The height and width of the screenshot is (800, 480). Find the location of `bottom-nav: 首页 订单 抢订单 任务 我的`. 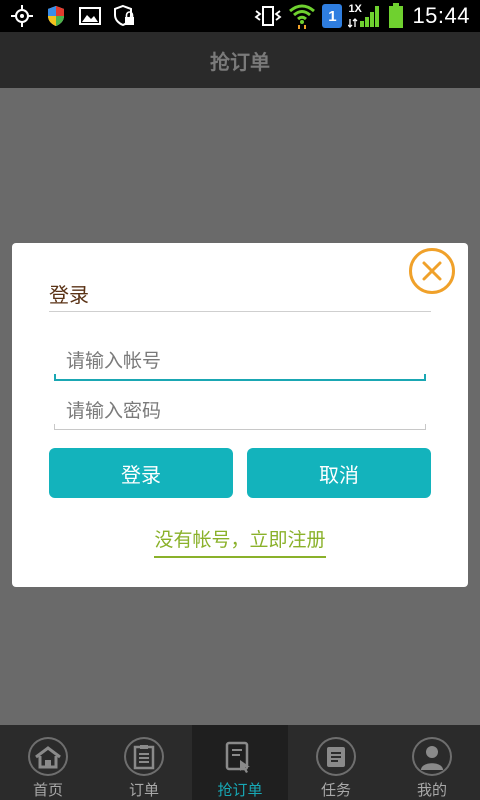

bottom-nav: 首页 订单 抢订单 任务 我的 is located at coordinates (240, 762).